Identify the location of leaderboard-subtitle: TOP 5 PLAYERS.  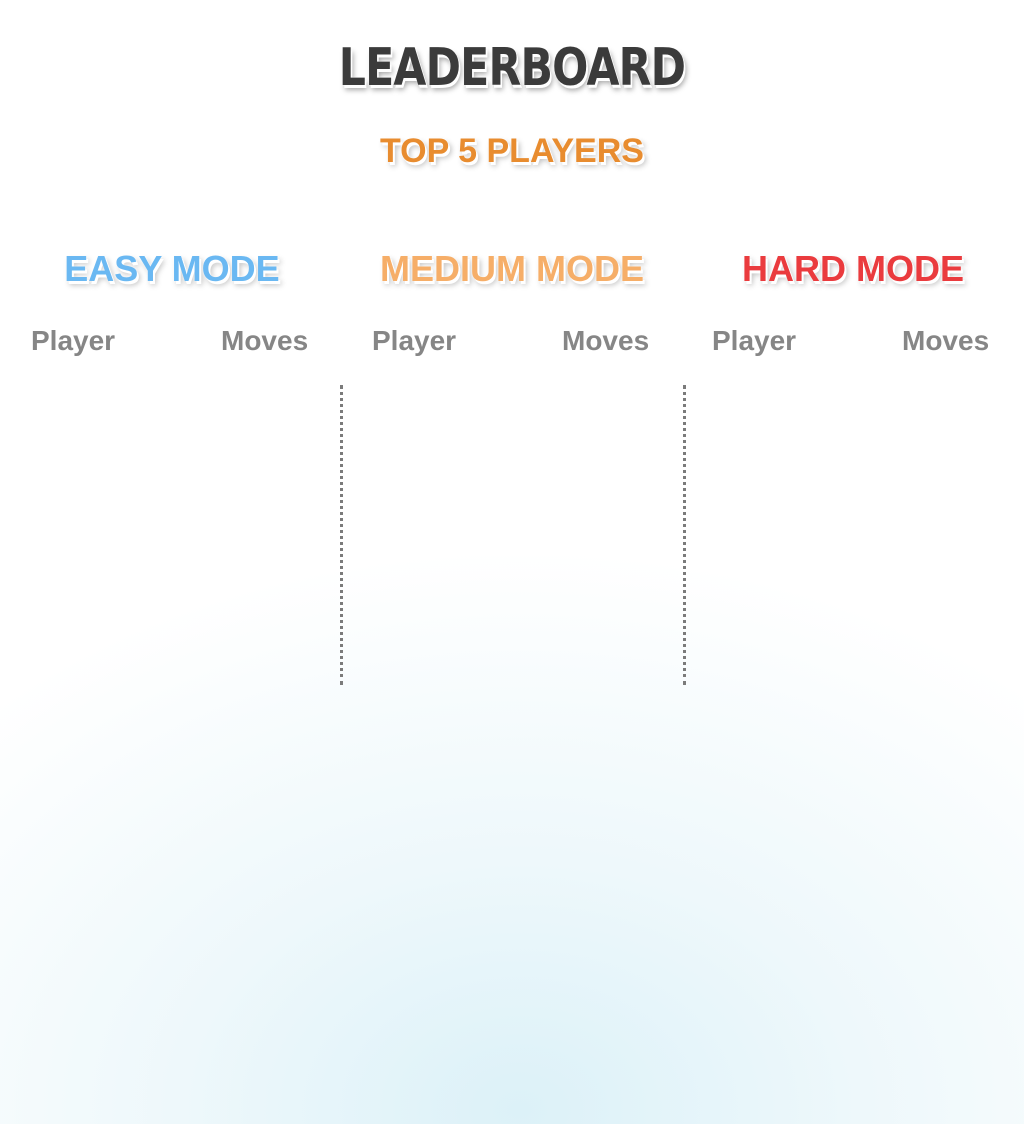
(512, 151).